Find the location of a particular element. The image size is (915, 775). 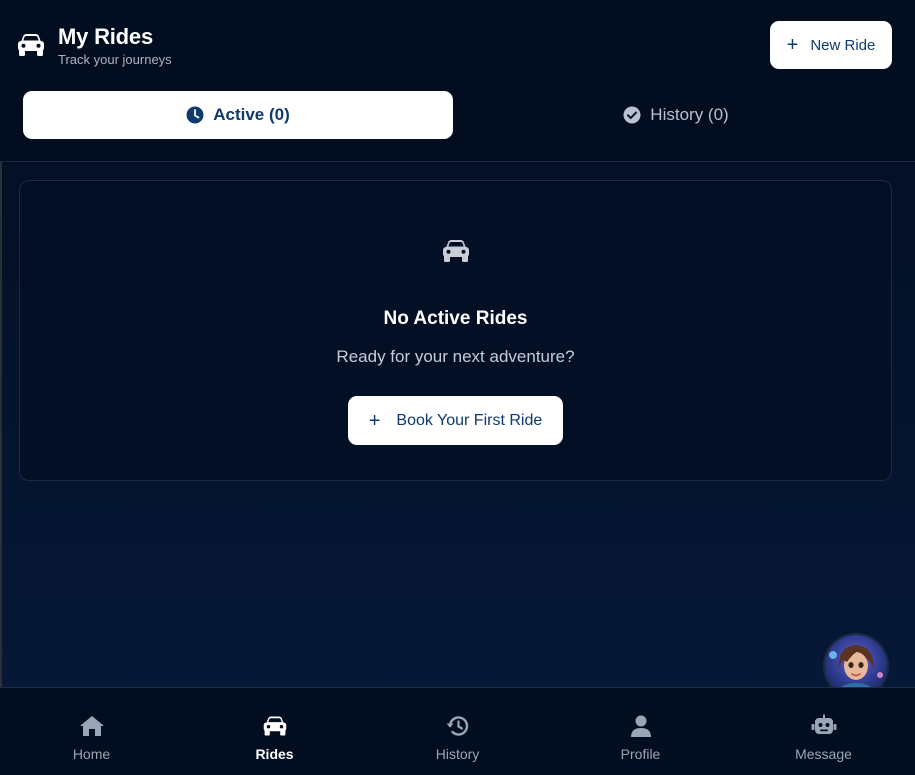

tab-active: Active (0) is located at coordinates (238, 115).